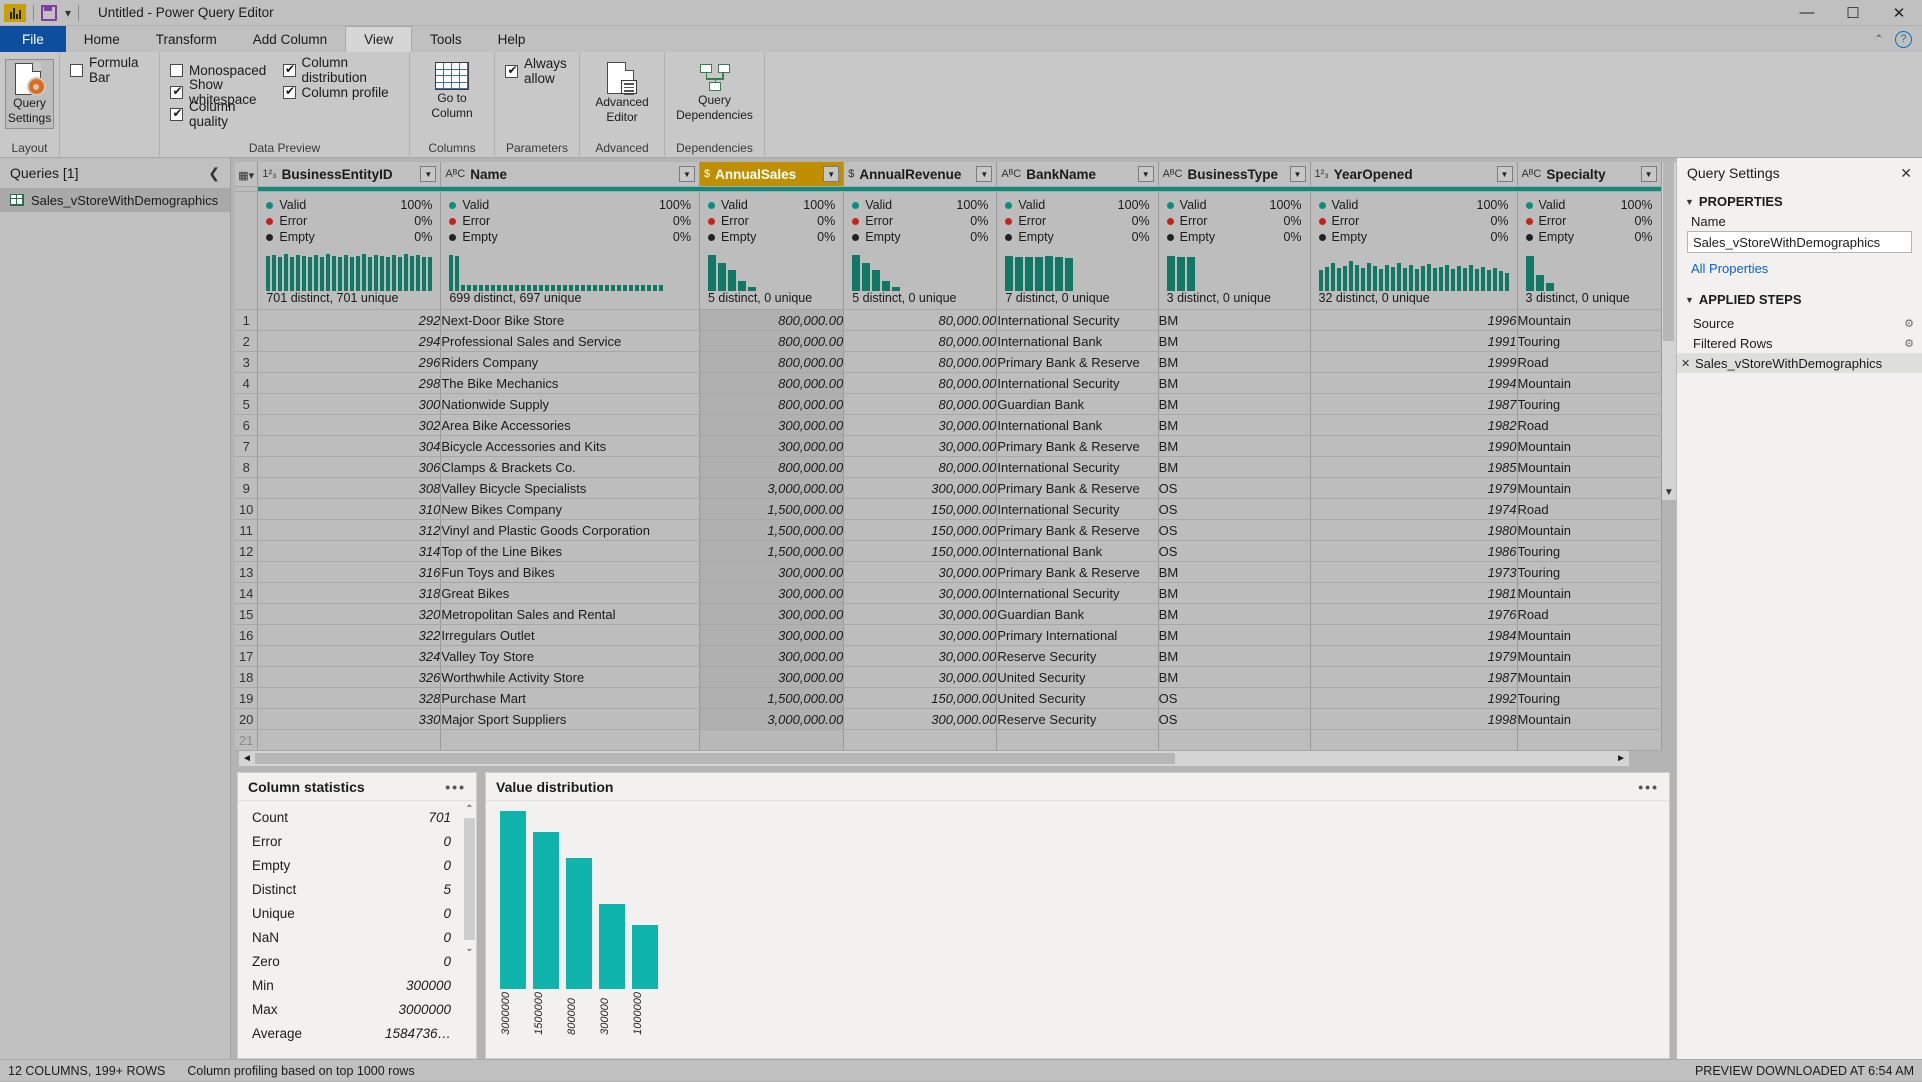  What do you see at coordinates (1799, 266) in the screenshot?
I see `all-properties-link: All Properties` at bounding box center [1799, 266].